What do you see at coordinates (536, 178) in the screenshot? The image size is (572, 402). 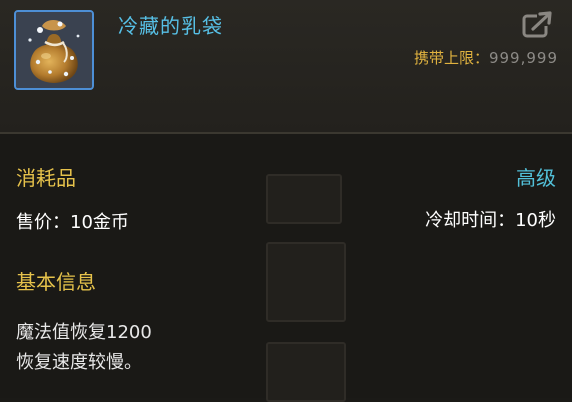 I see `item-grade: 高级` at bounding box center [536, 178].